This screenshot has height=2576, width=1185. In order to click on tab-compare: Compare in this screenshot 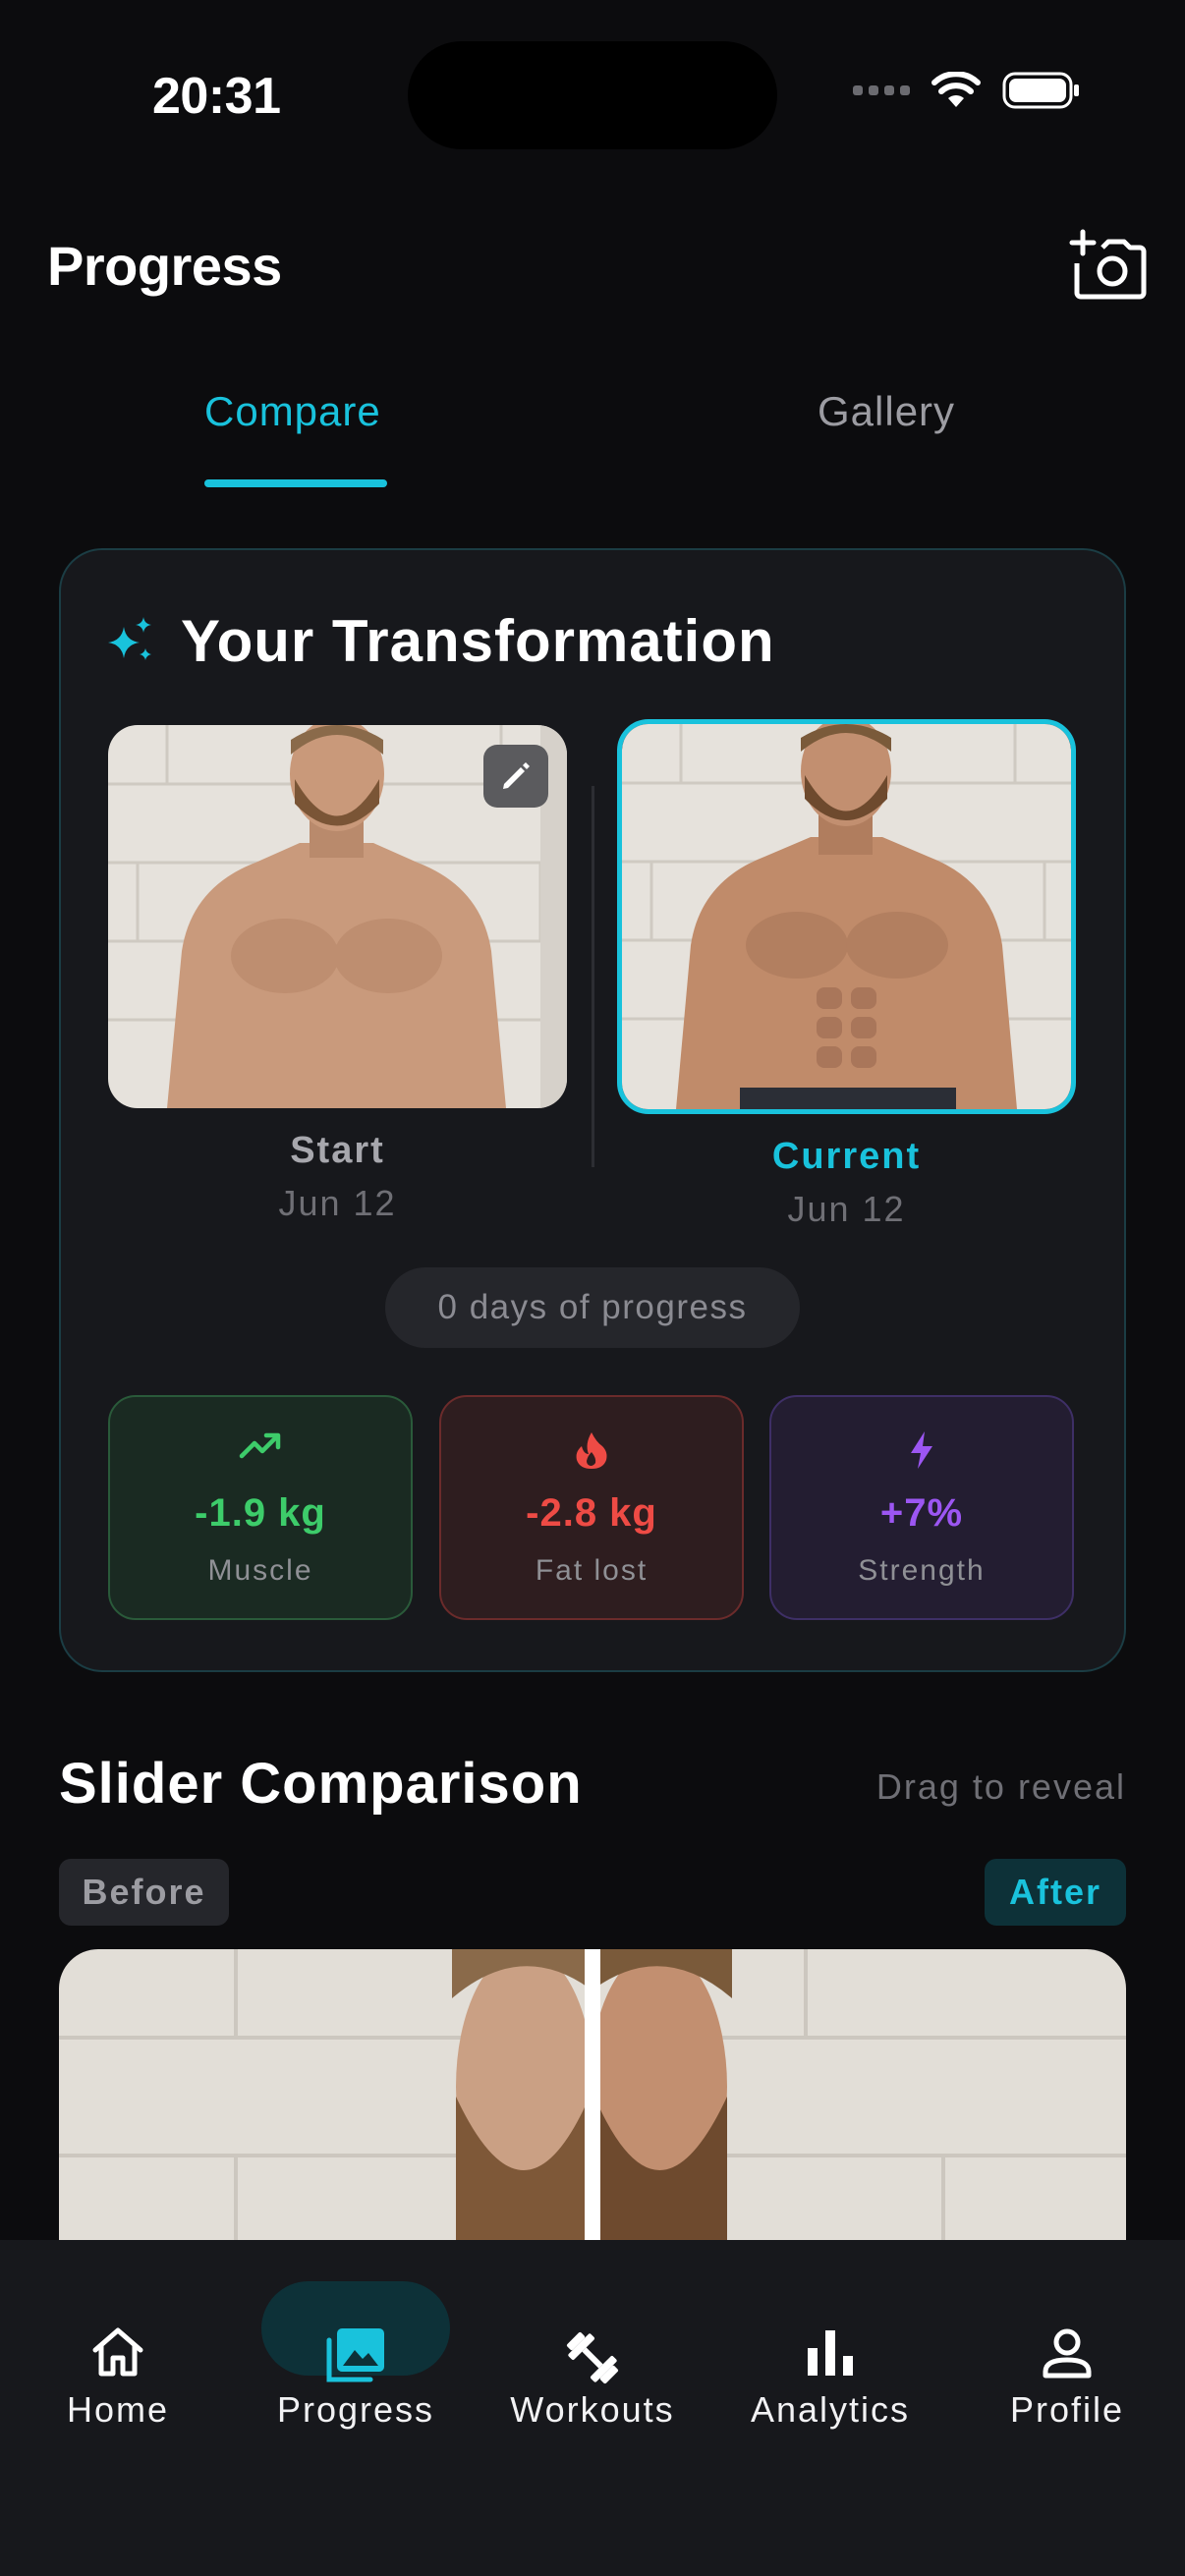, I will do `click(292, 411)`.